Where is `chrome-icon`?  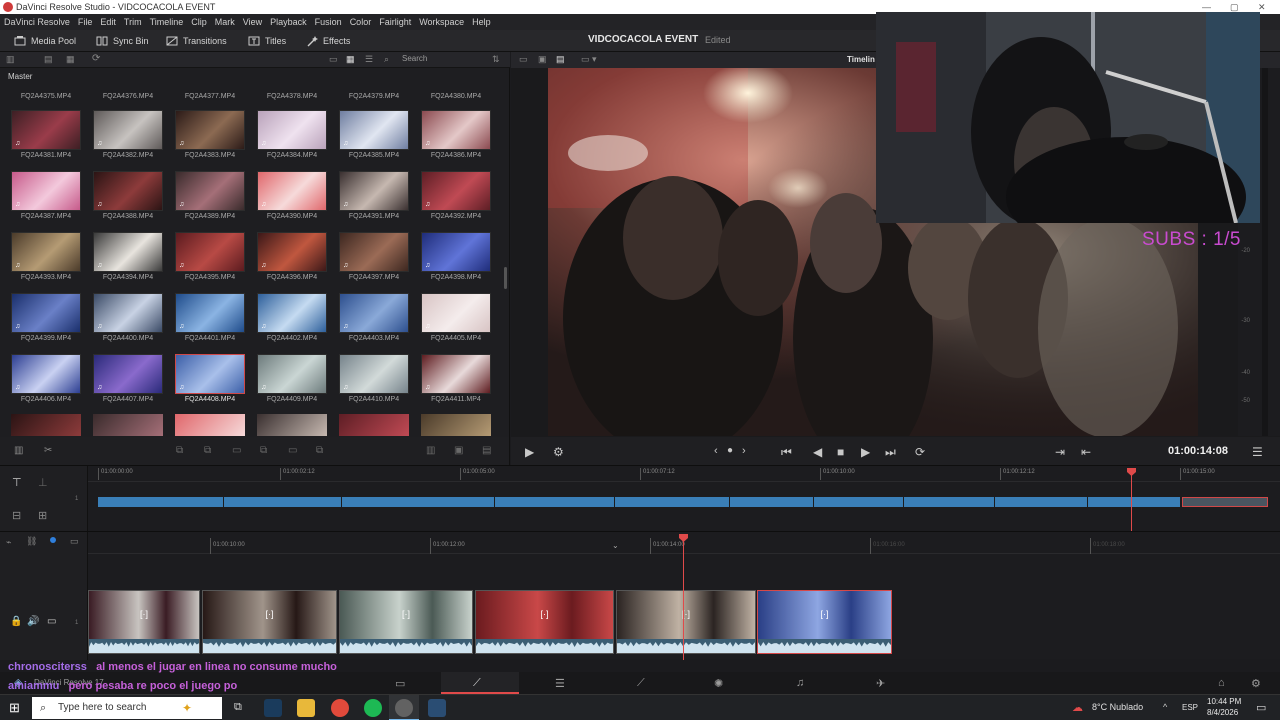
chrome-icon is located at coordinates (340, 708).